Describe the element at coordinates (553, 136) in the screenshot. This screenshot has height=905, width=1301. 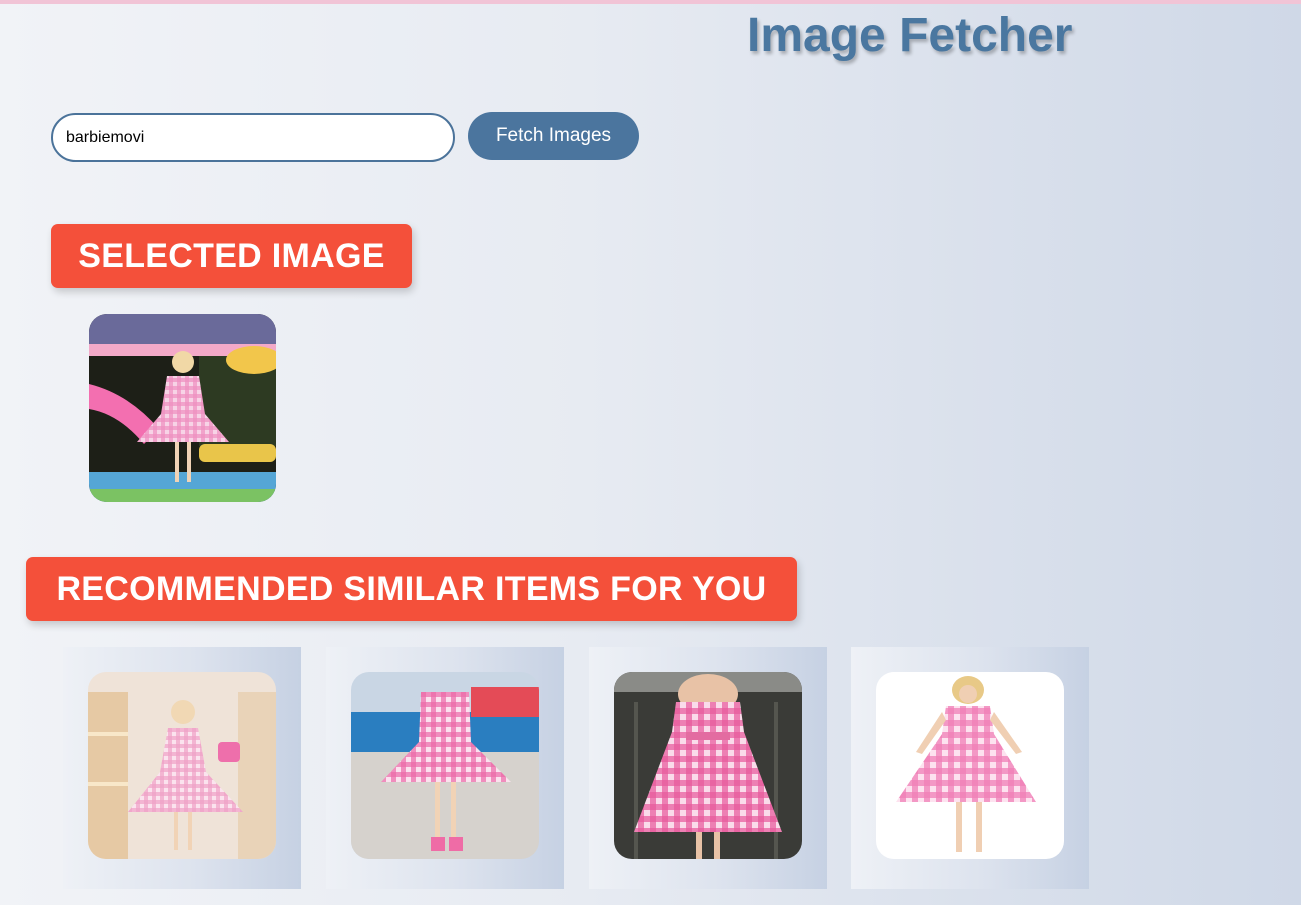
I see `fetch-images-button: Fetch Images` at that location.